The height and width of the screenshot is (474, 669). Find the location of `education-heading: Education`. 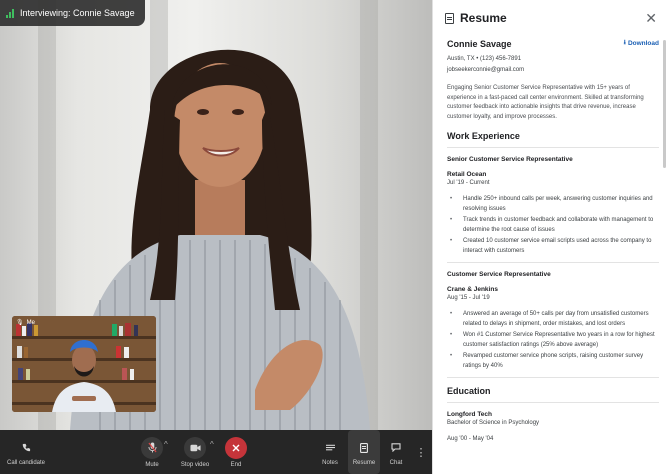

education-heading: Education is located at coordinates (469, 391).